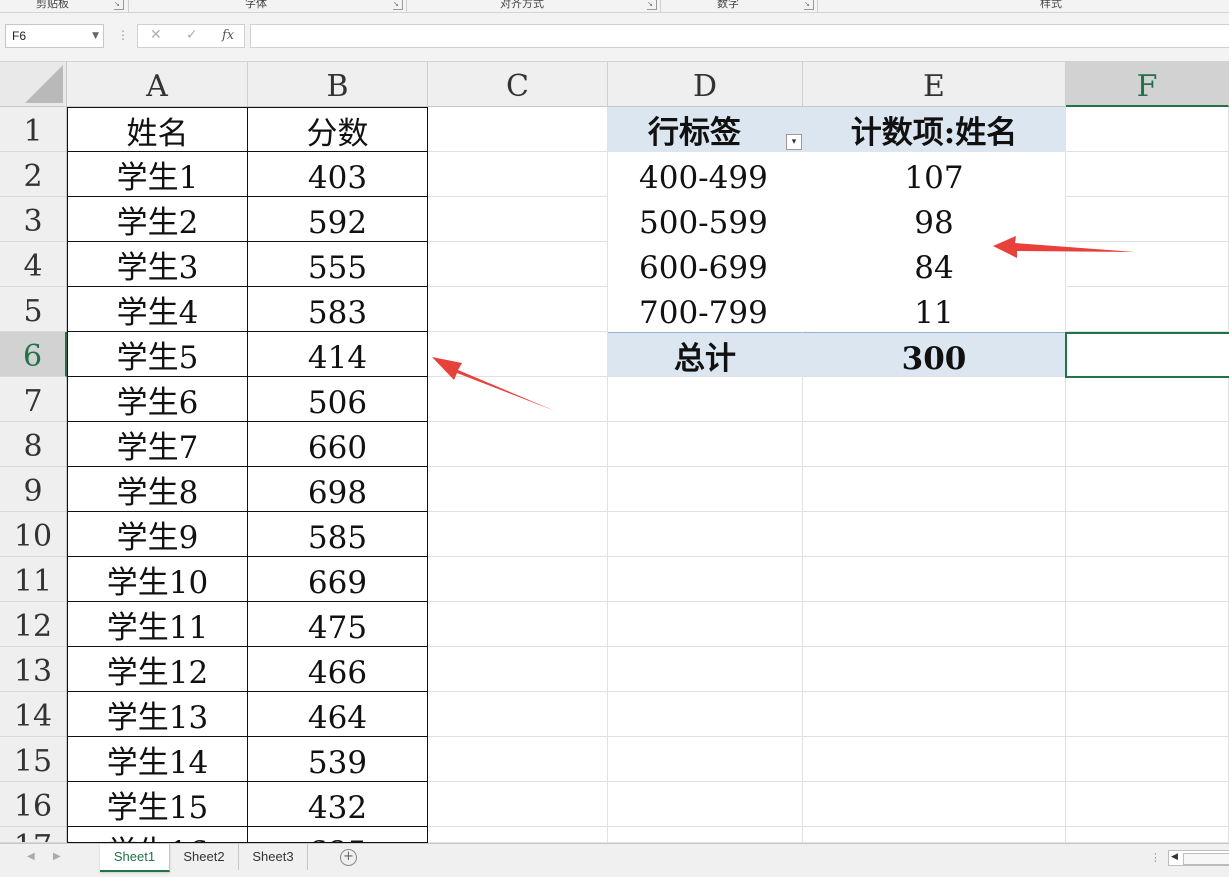 The height and width of the screenshot is (877, 1229). What do you see at coordinates (156, 35) in the screenshot?
I see `cancel-icon: ✕` at bounding box center [156, 35].